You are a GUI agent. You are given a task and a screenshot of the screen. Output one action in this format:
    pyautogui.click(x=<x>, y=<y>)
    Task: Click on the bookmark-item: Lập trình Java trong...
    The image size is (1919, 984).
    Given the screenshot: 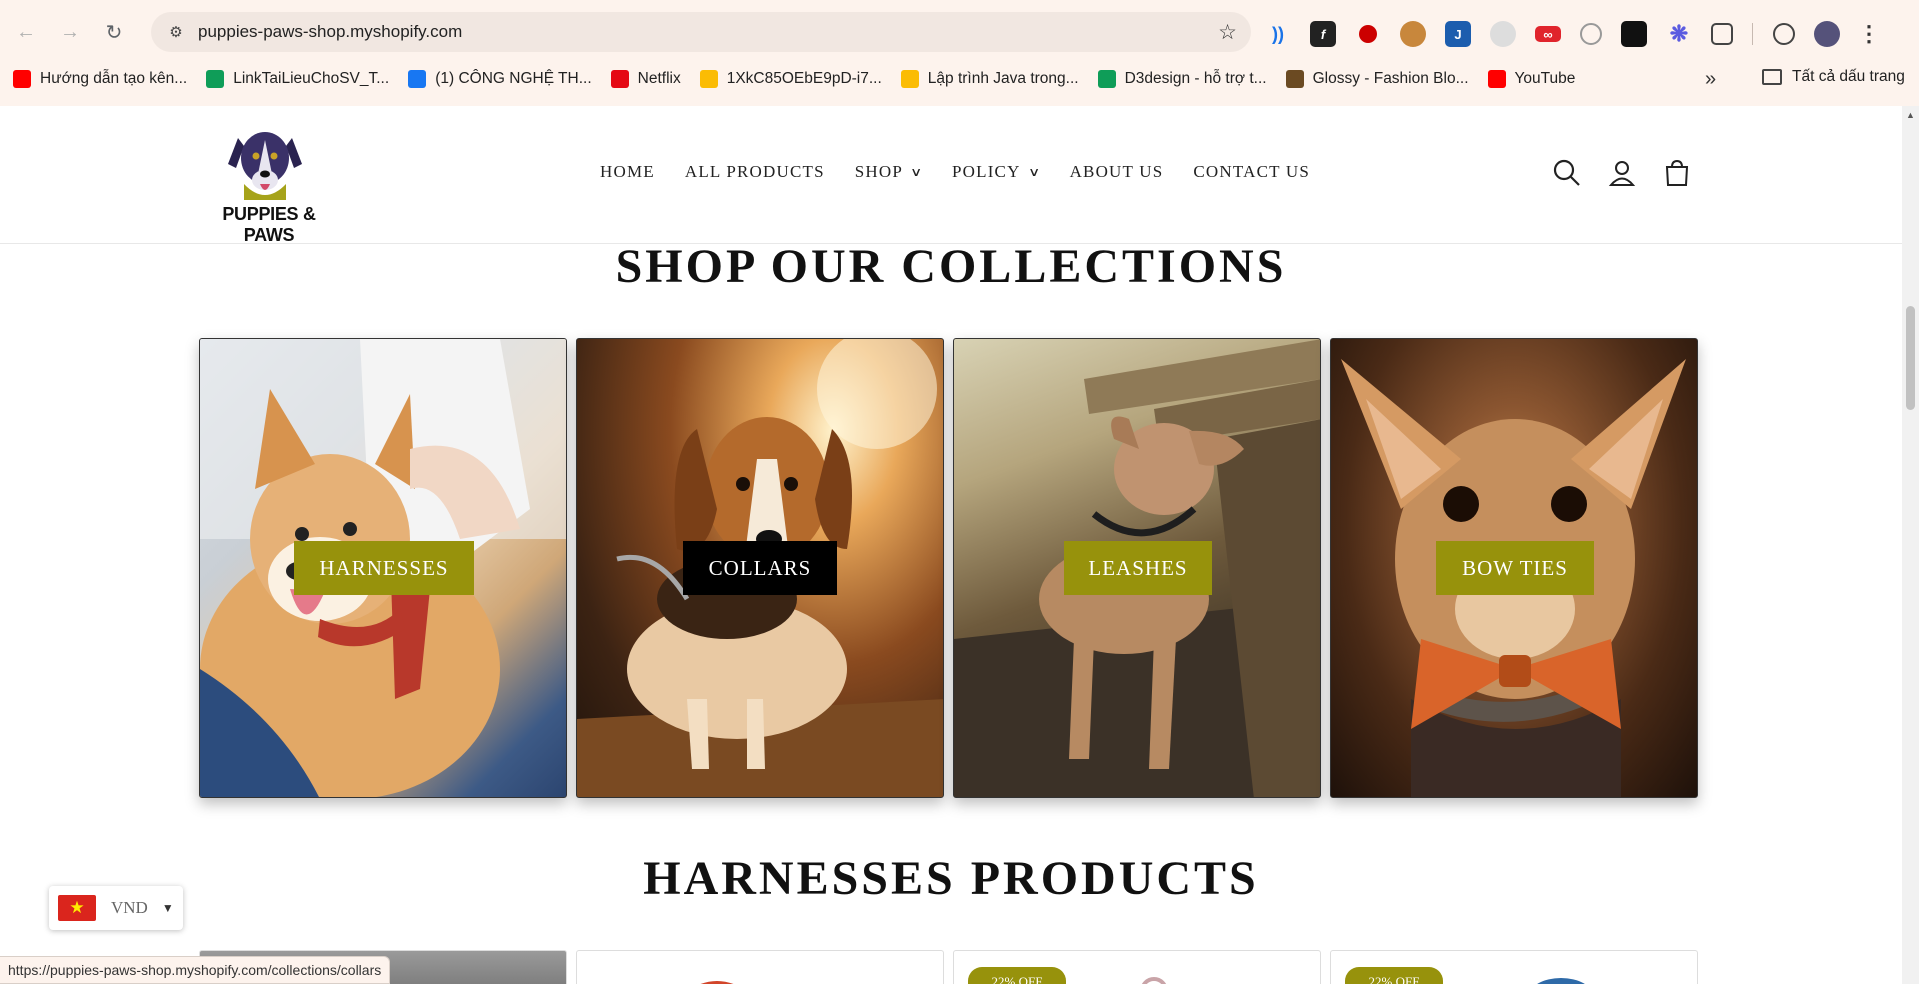 What is the action you would take?
    pyautogui.click(x=989, y=79)
    